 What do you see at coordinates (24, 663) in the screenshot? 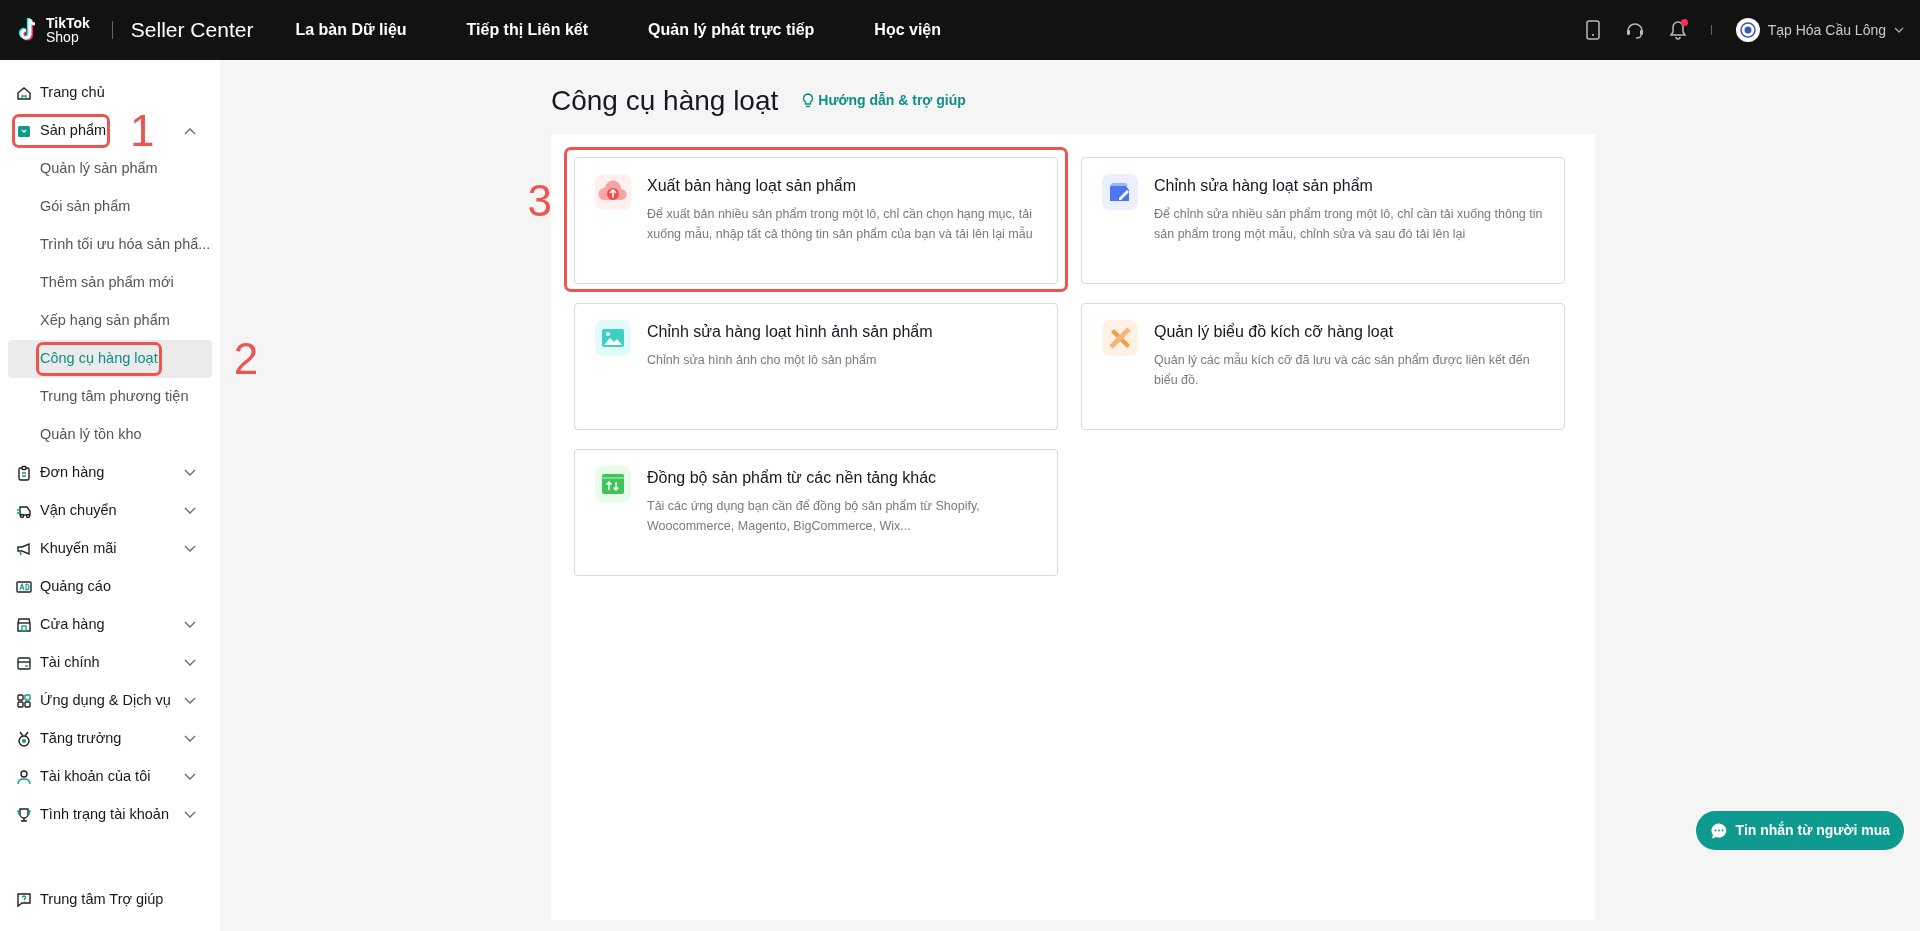
I see `wallet-icon` at bounding box center [24, 663].